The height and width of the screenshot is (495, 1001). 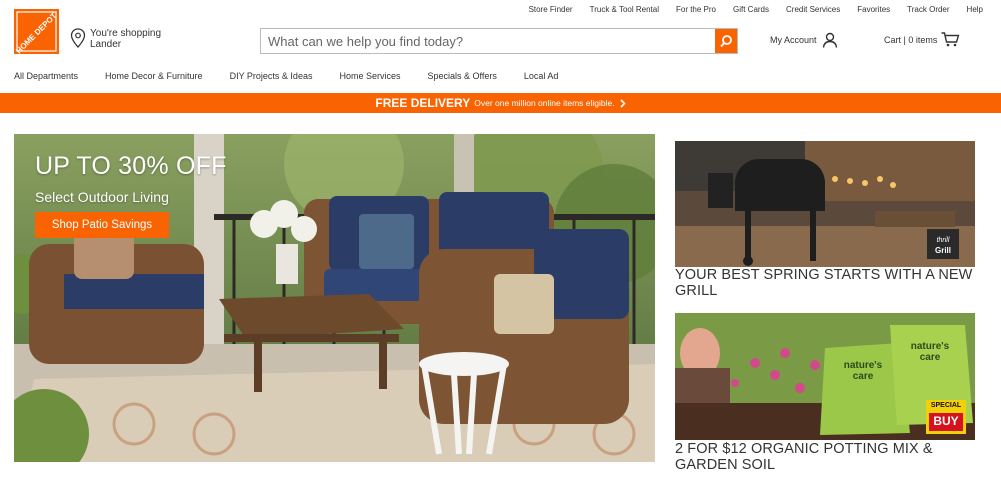 What do you see at coordinates (461, 76) in the screenshot?
I see `nav-specials-offers: Specials & Offers` at bounding box center [461, 76].